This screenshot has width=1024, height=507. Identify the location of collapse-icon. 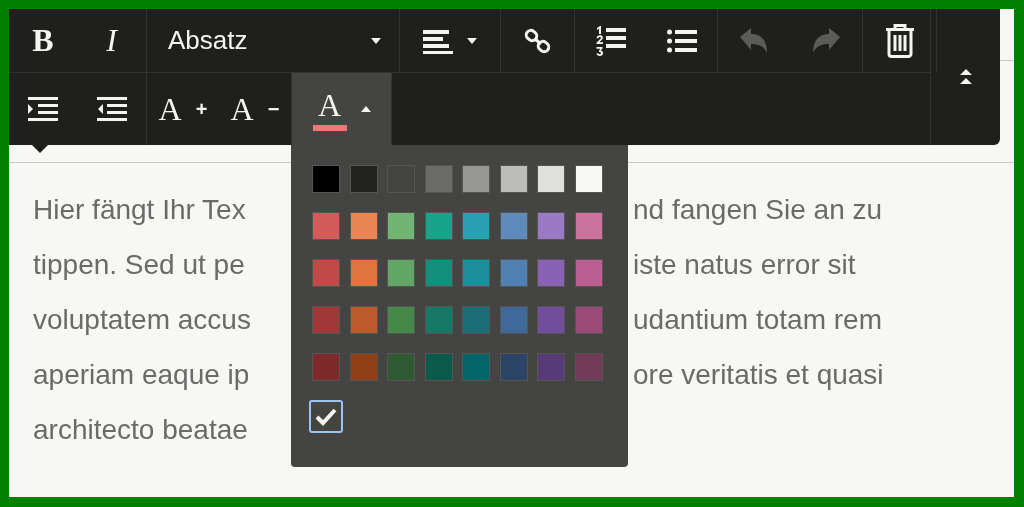
(965, 77).